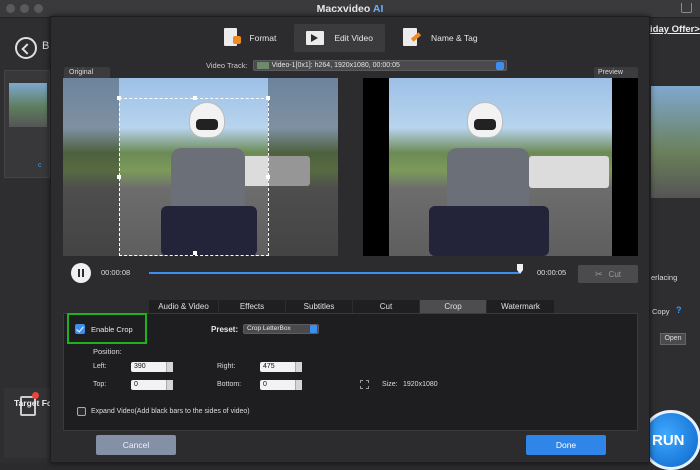 This screenshot has width=700, height=470. I want to click on edit-video-icon, so click(316, 38).